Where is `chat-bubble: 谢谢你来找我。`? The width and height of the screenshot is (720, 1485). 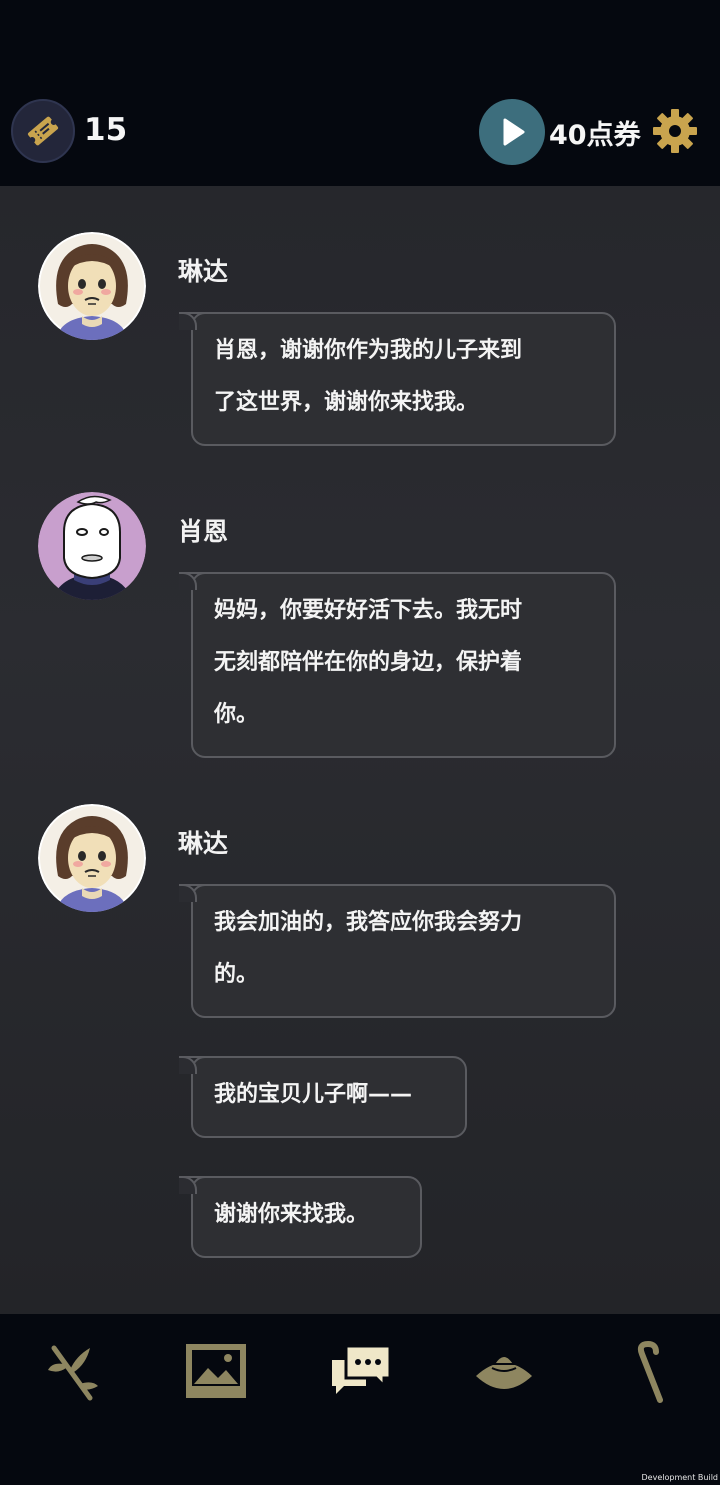 chat-bubble: 谢谢你来找我。 is located at coordinates (300, 1217).